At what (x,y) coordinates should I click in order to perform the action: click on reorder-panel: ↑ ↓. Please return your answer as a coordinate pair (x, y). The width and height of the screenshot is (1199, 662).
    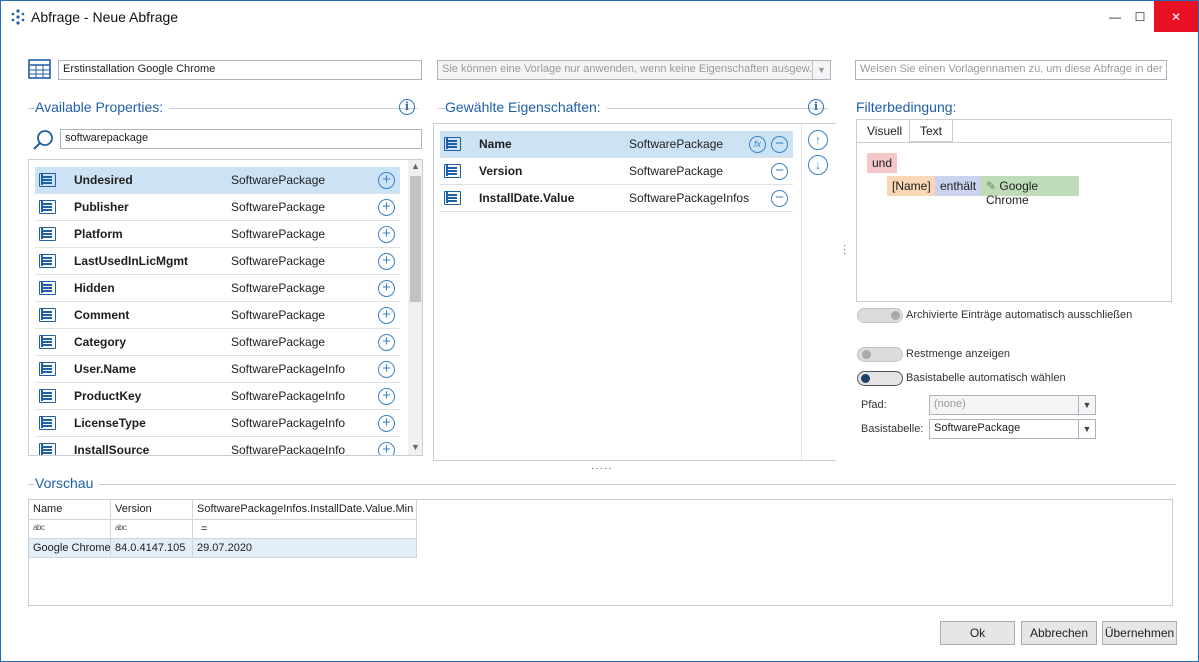
    Looking at the image, I should click on (818, 292).